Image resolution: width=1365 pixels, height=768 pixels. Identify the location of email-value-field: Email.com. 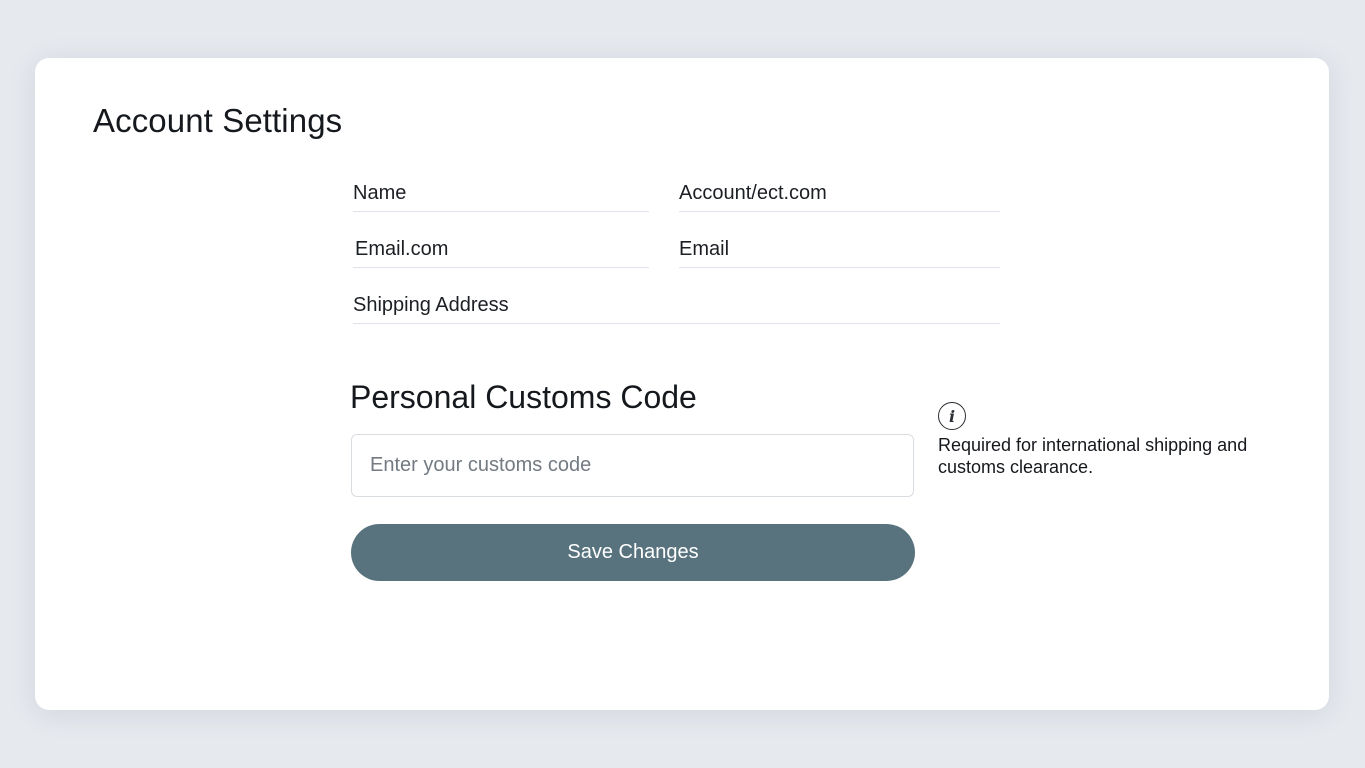
(501, 249).